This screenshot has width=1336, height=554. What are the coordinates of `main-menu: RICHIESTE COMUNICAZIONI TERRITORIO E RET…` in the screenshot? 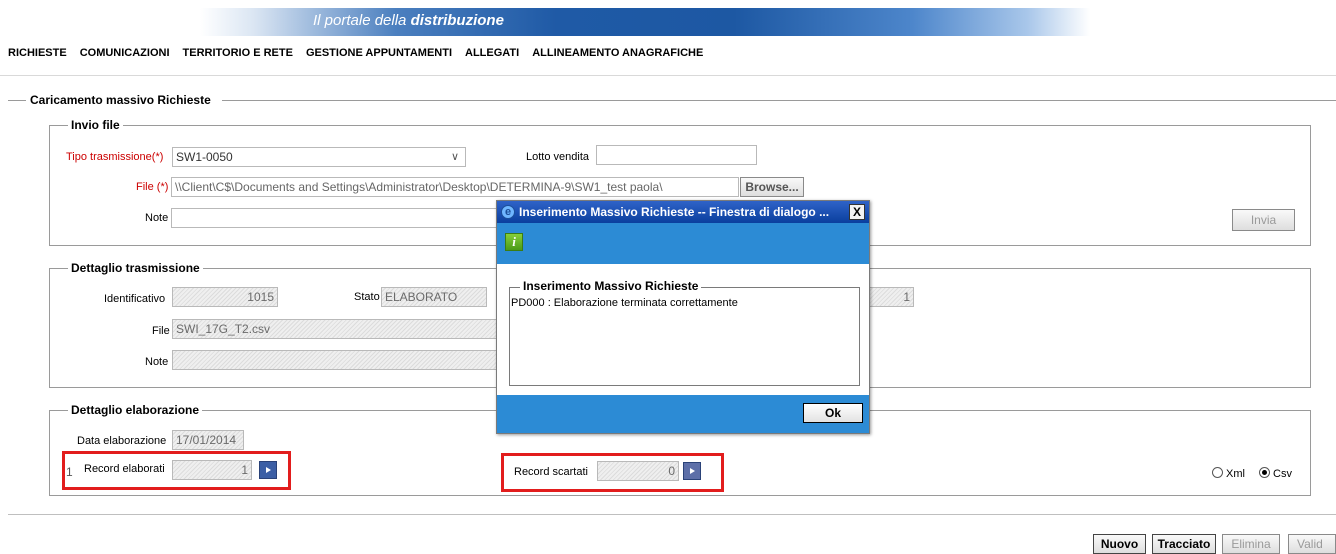 It's located at (362, 55).